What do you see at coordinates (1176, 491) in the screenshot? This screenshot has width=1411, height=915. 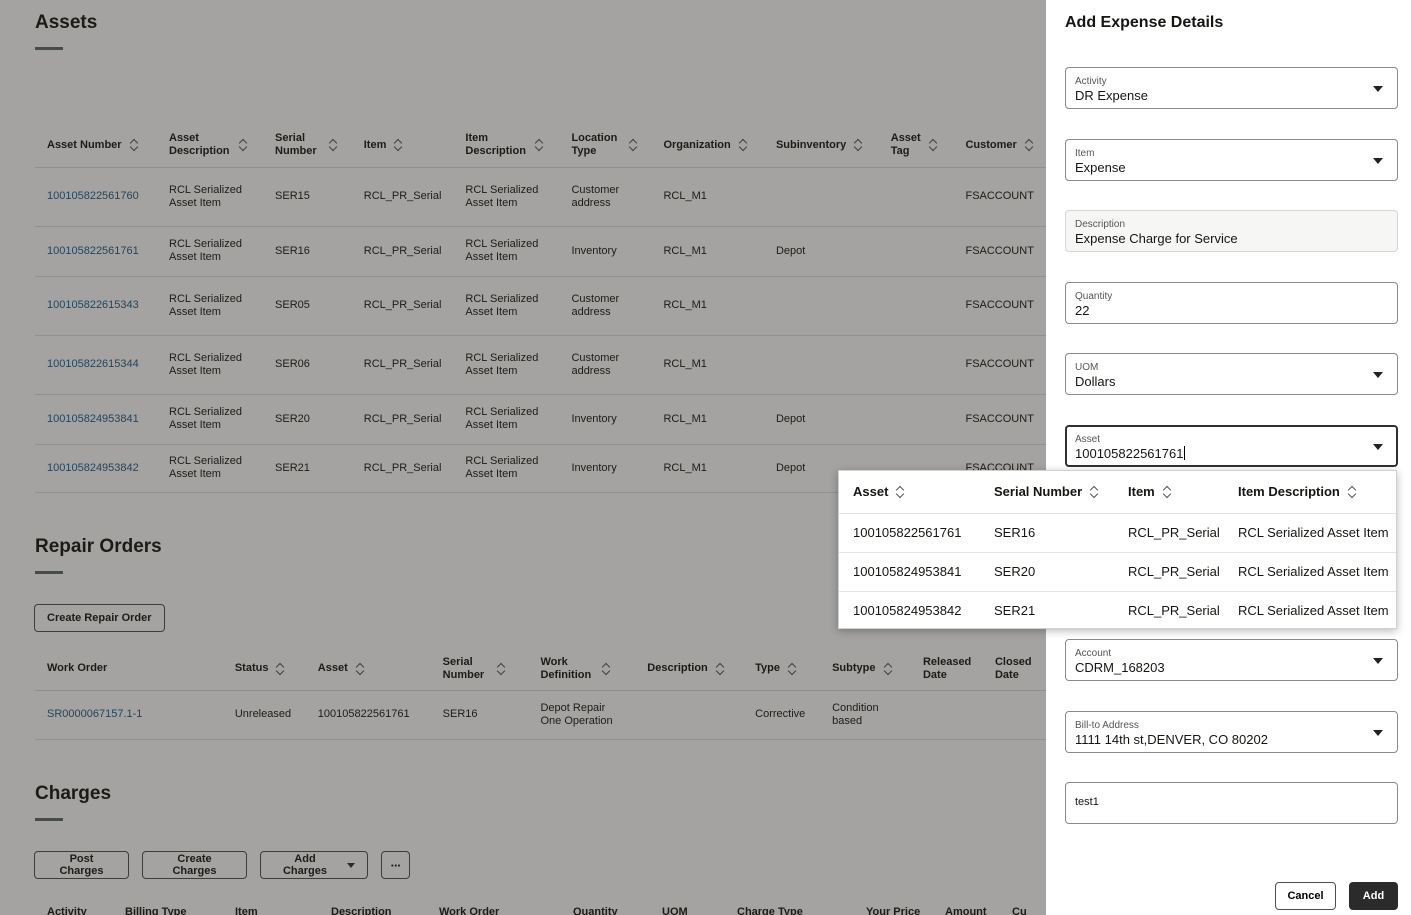 I see `col-item: Item` at bounding box center [1176, 491].